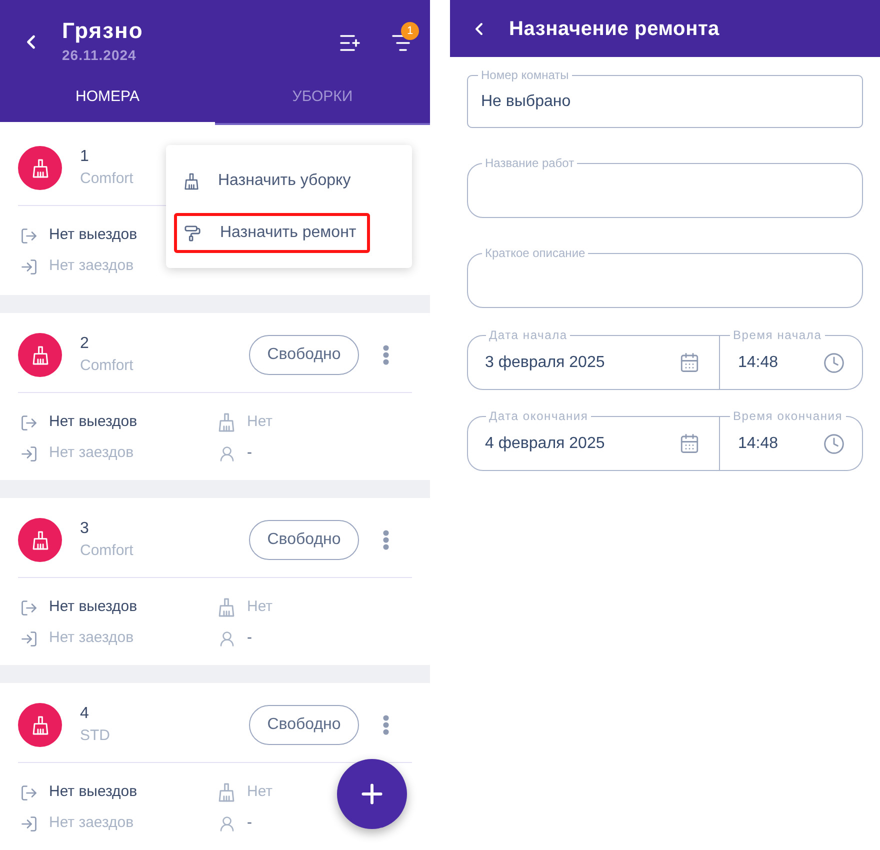  Describe the element at coordinates (272, 181) in the screenshot. I see `menu-item: Назначить уборку` at that location.